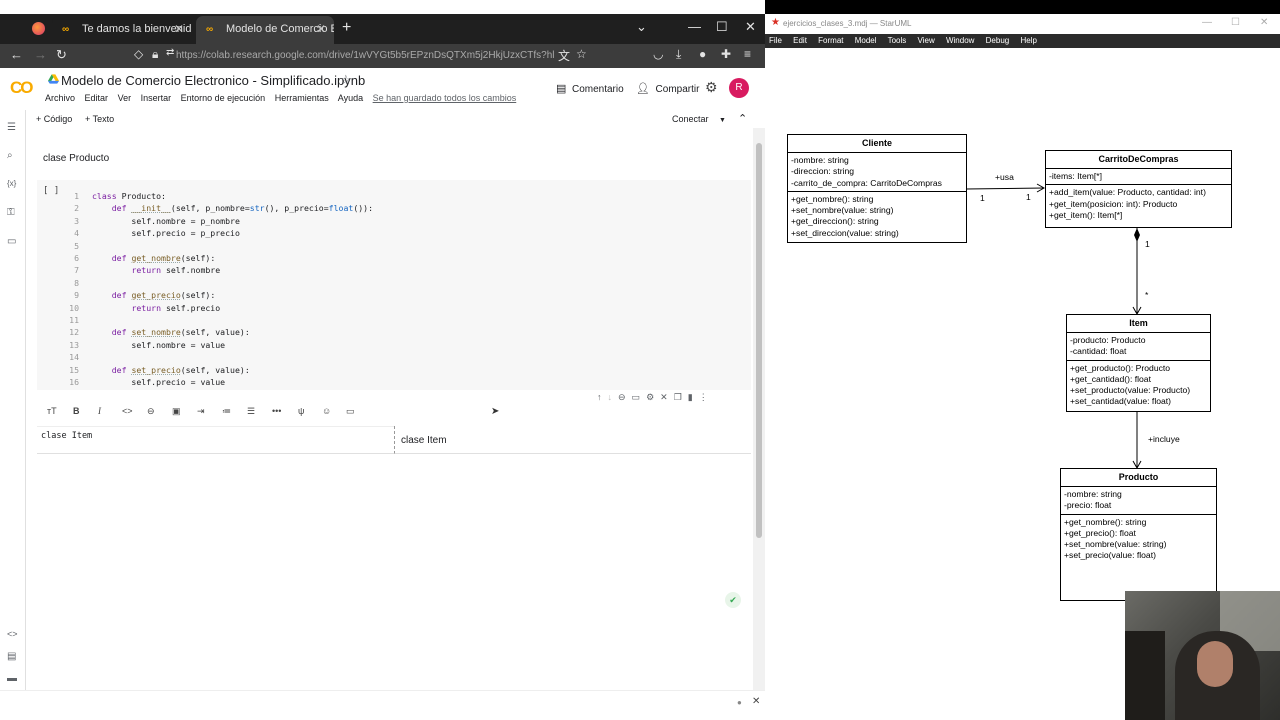 This screenshot has height=720, width=1280. Describe the element at coordinates (265, 30) in the screenshot. I see `tab-notebook: ∞ Modelo de Comercio Electroni... ✕` at that location.